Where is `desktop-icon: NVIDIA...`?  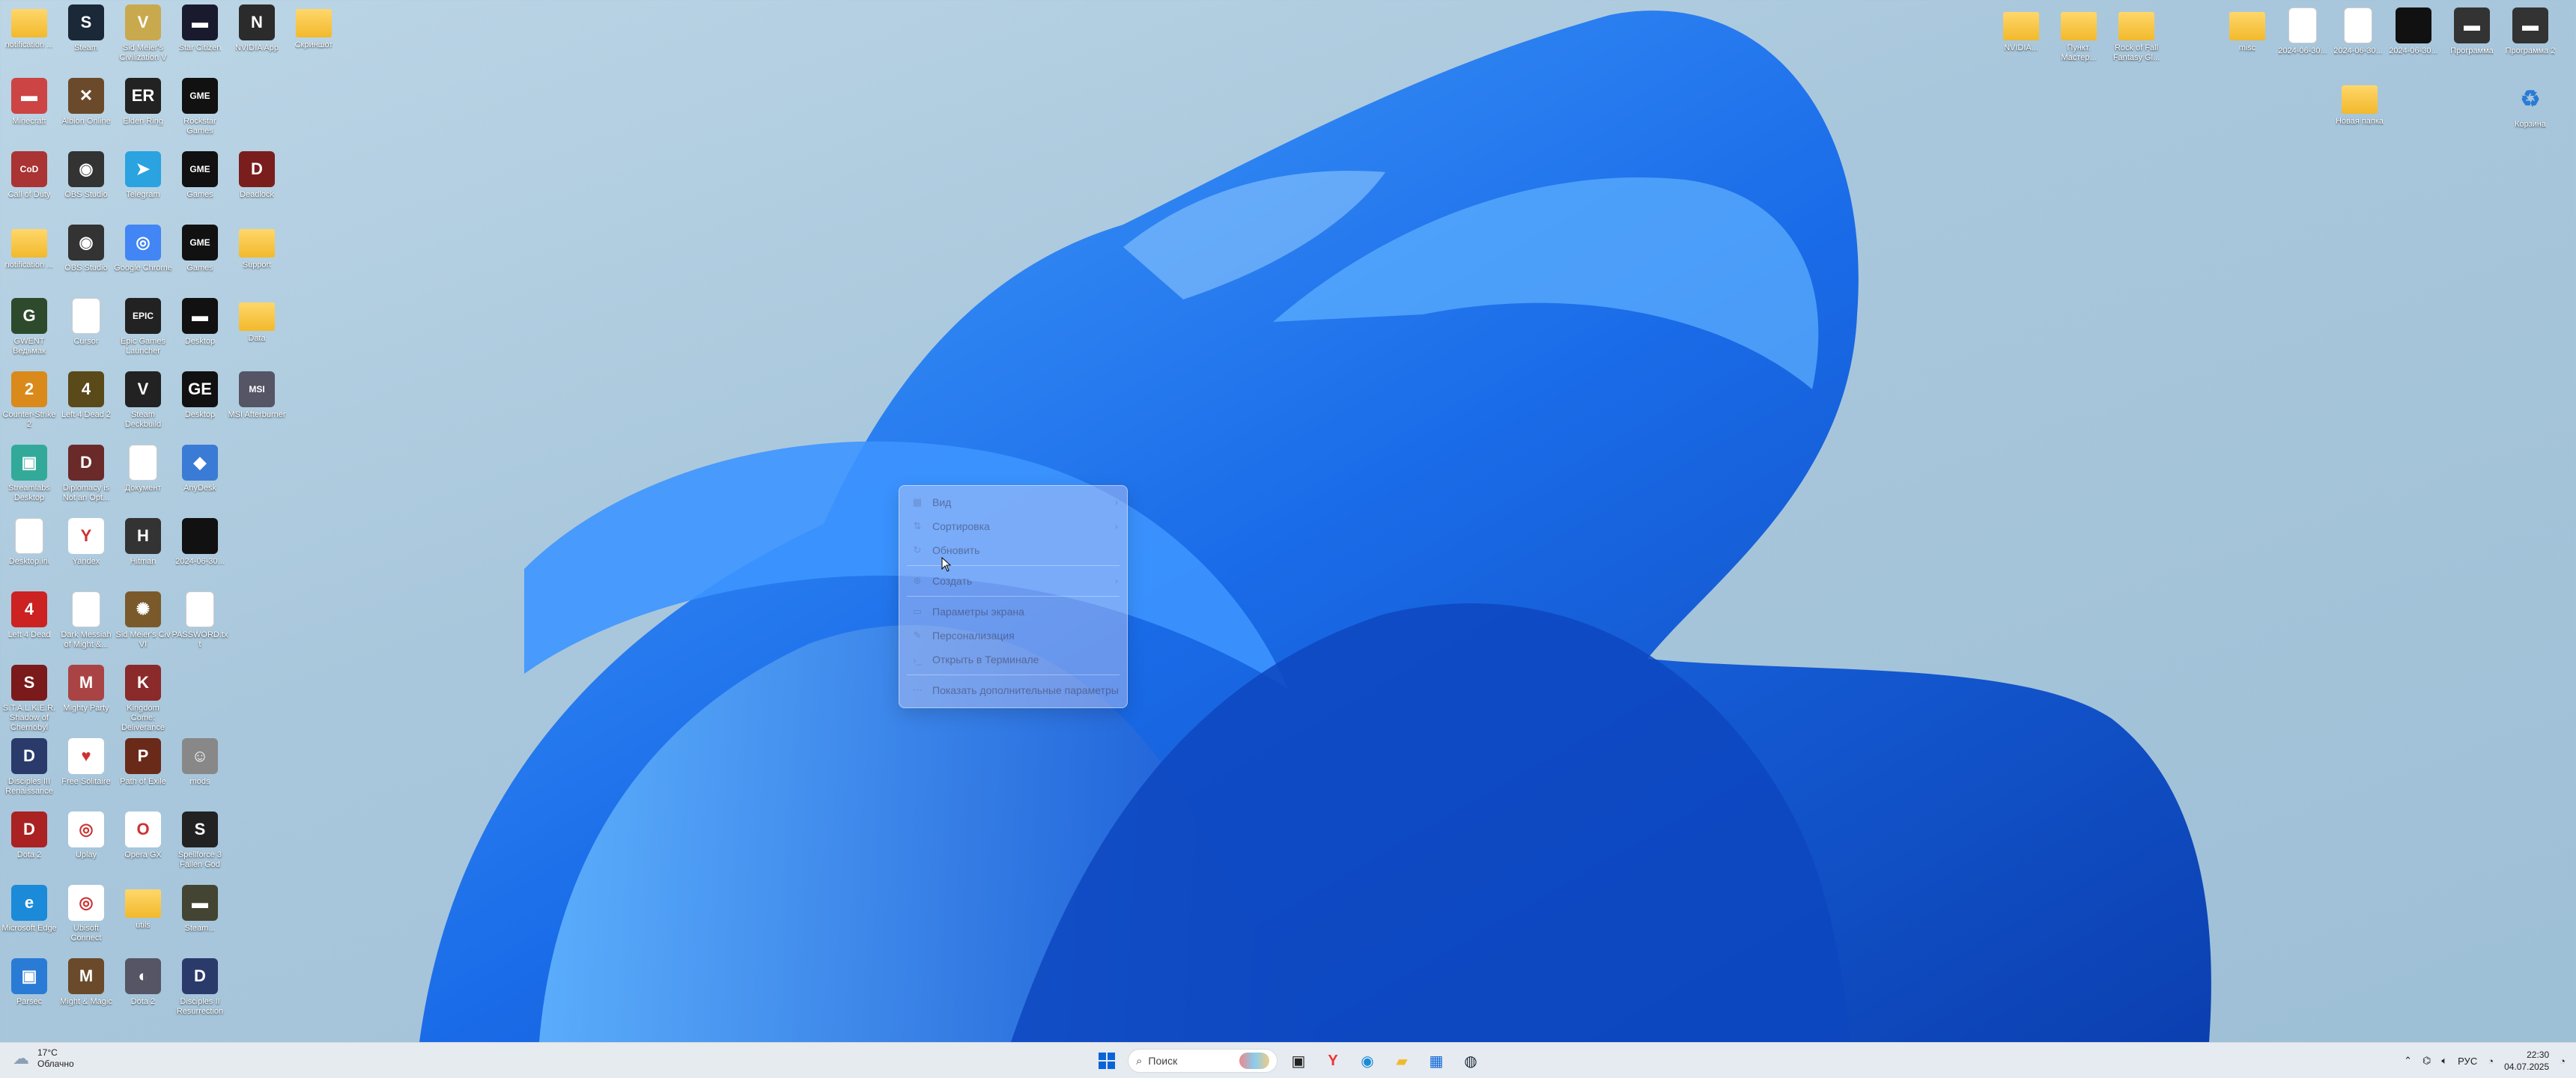
desktop-icon: NVIDIA... is located at coordinates (2021, 30).